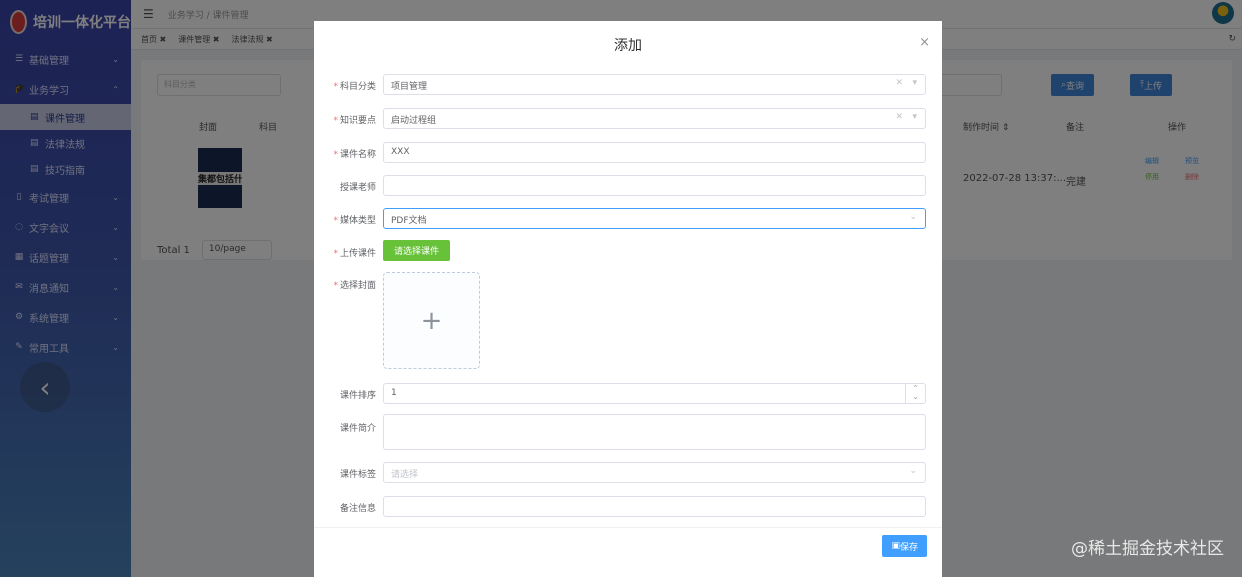 The image size is (1242, 577). Describe the element at coordinates (357, 155) in the screenshot. I see `name-label-text: 课件名称` at that location.